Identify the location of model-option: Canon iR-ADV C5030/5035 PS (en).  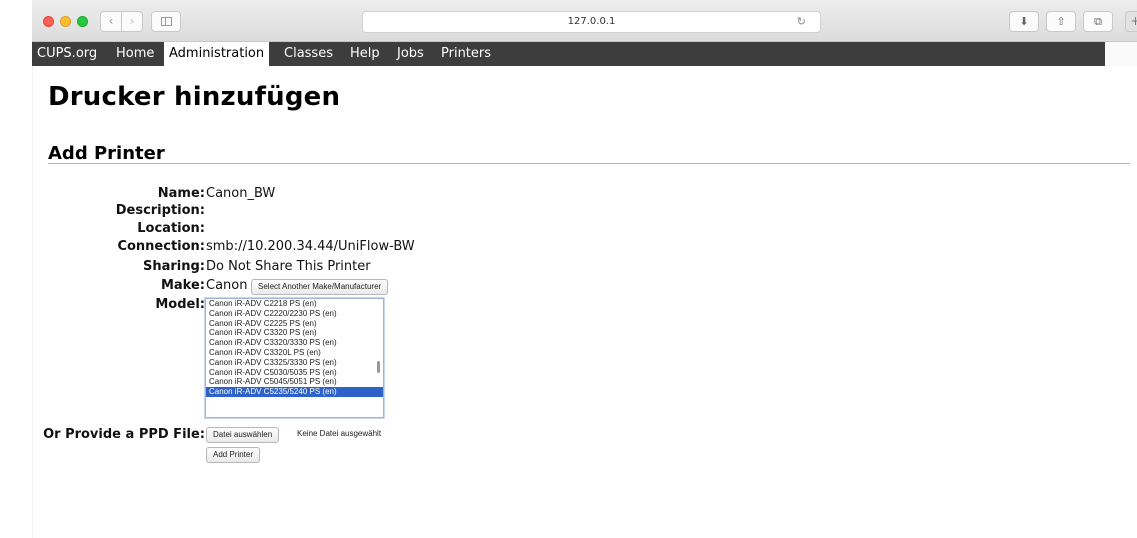
(294, 373).